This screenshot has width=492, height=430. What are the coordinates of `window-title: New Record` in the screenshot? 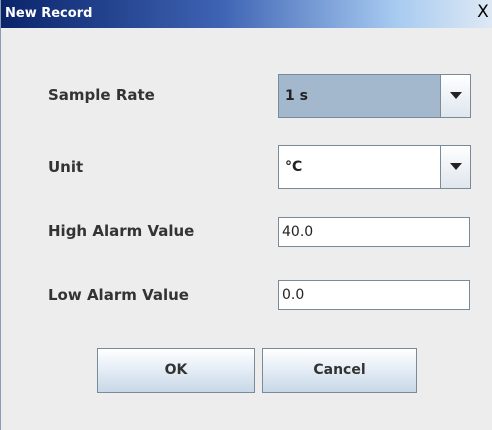 It's located at (49, 13).